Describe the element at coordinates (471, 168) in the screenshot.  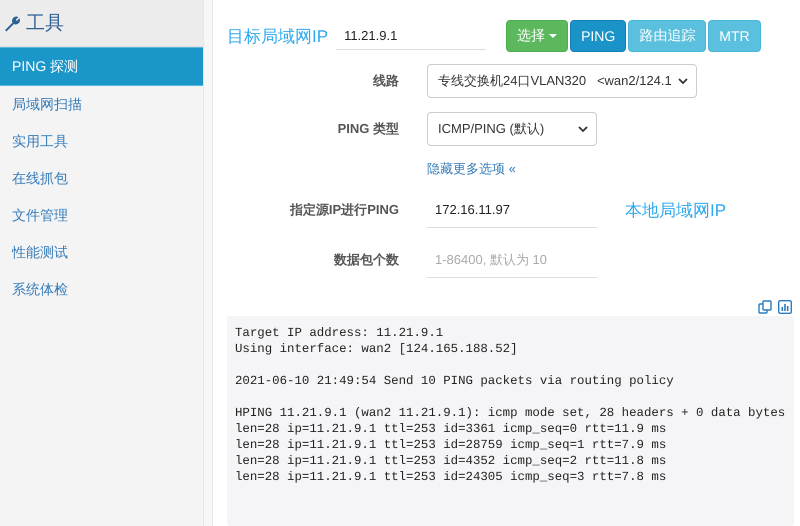
I see `toggle-options-link: 隐藏更多选项 «` at that location.